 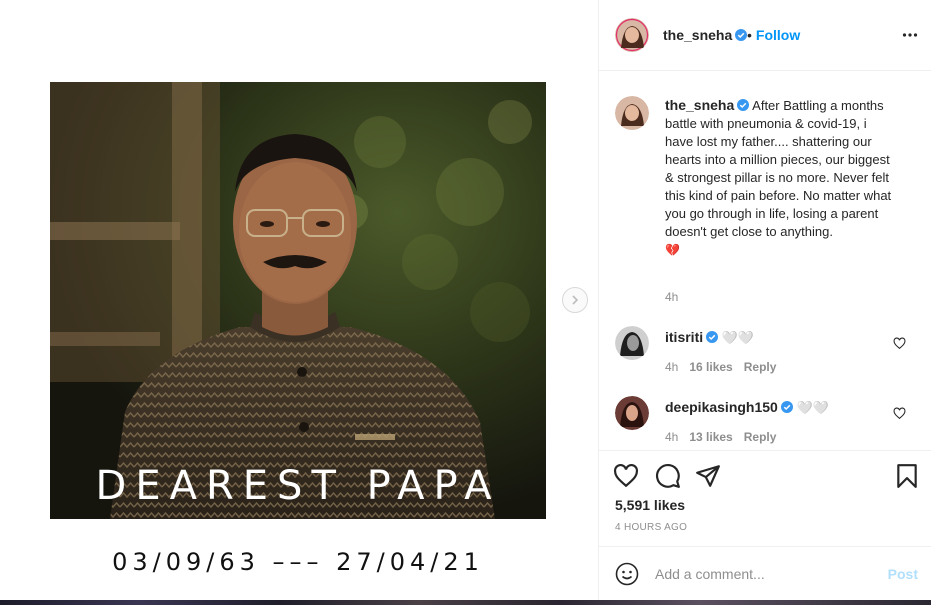 What do you see at coordinates (710, 437) in the screenshot?
I see `comment-likes: 13 likes` at bounding box center [710, 437].